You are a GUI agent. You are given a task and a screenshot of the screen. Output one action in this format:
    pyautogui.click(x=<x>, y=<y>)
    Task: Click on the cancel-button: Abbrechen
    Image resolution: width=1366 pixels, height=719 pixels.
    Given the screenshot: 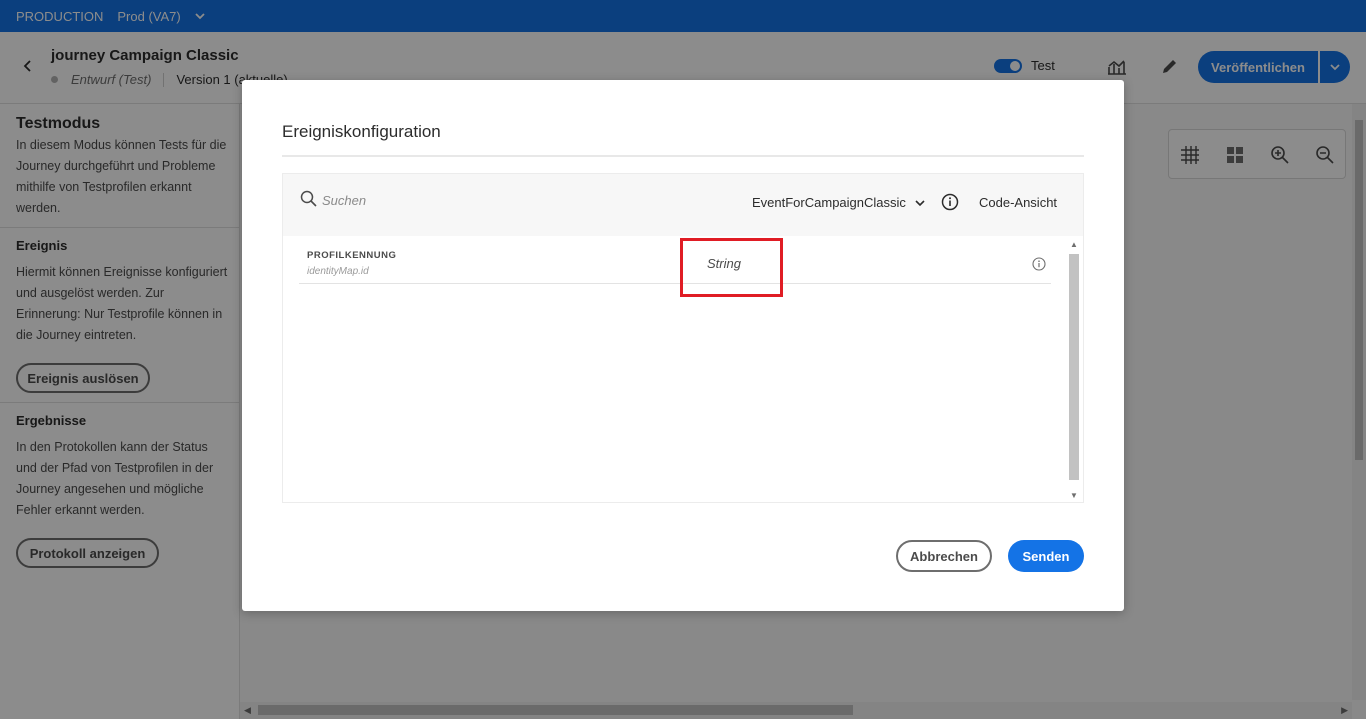 What is the action you would take?
    pyautogui.click(x=944, y=556)
    